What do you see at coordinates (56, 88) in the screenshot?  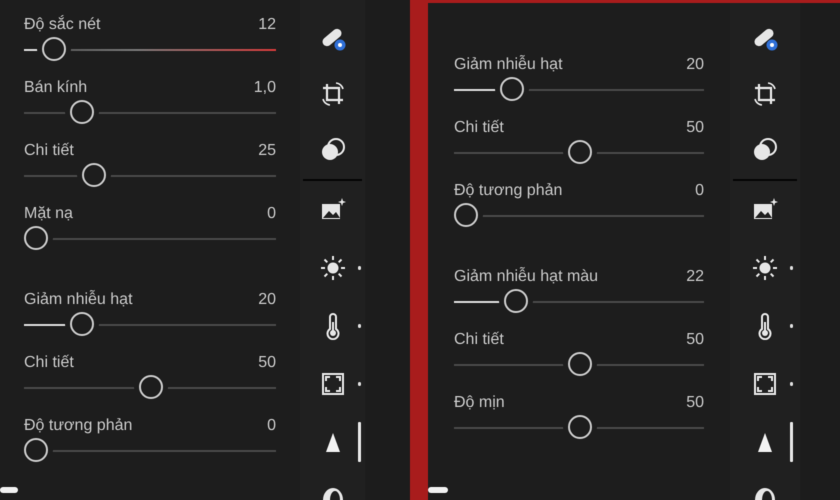 I see `slider-label: Bán kính` at bounding box center [56, 88].